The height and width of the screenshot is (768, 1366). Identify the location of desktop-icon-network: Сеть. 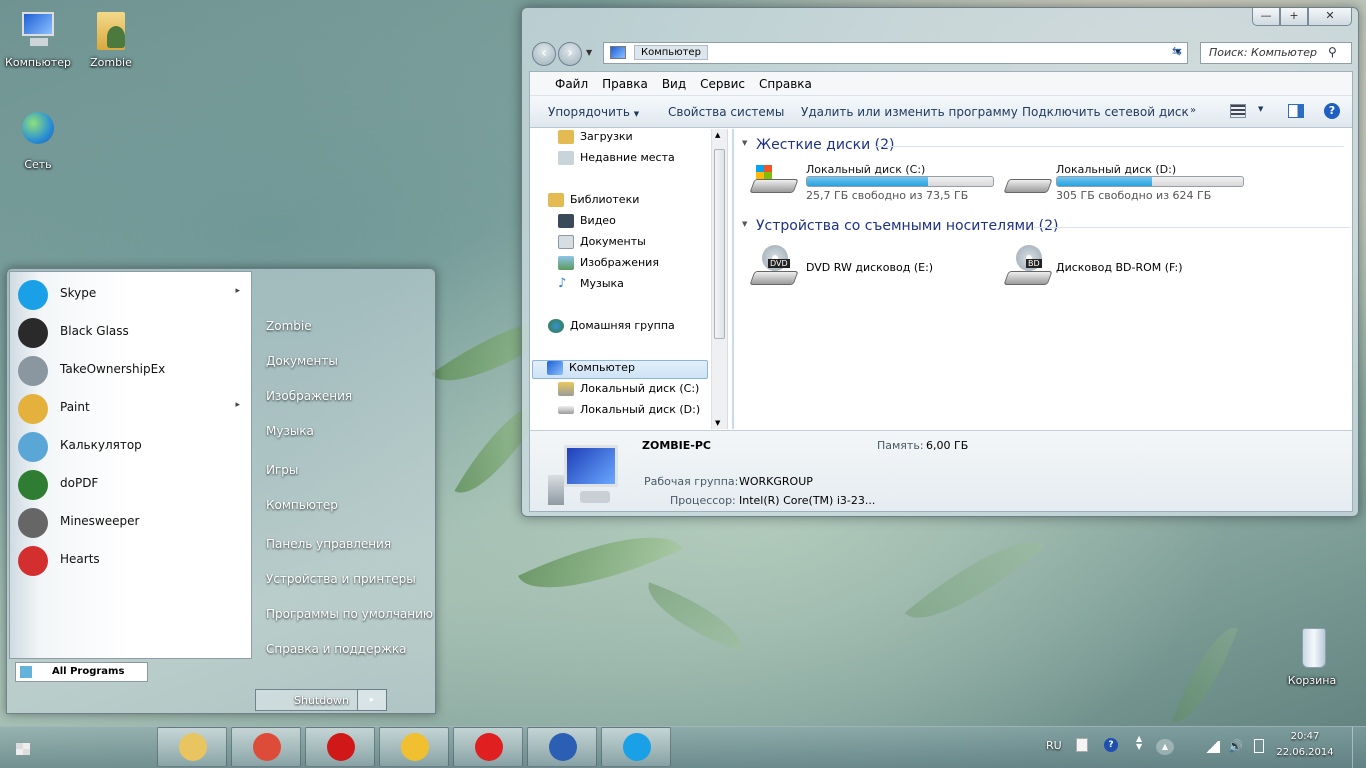
(38, 140).